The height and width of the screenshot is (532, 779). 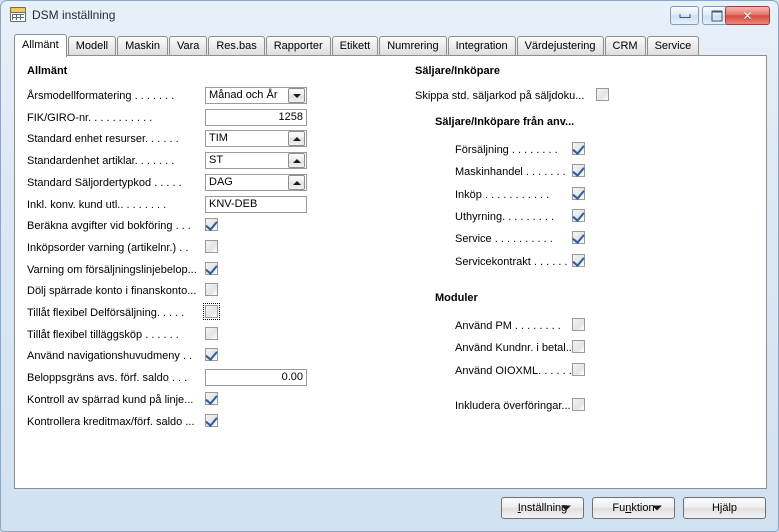 I want to click on left-row-1-label: FIK/GIRO-nr. . . . . . . . . . ., so click(x=90, y=118).